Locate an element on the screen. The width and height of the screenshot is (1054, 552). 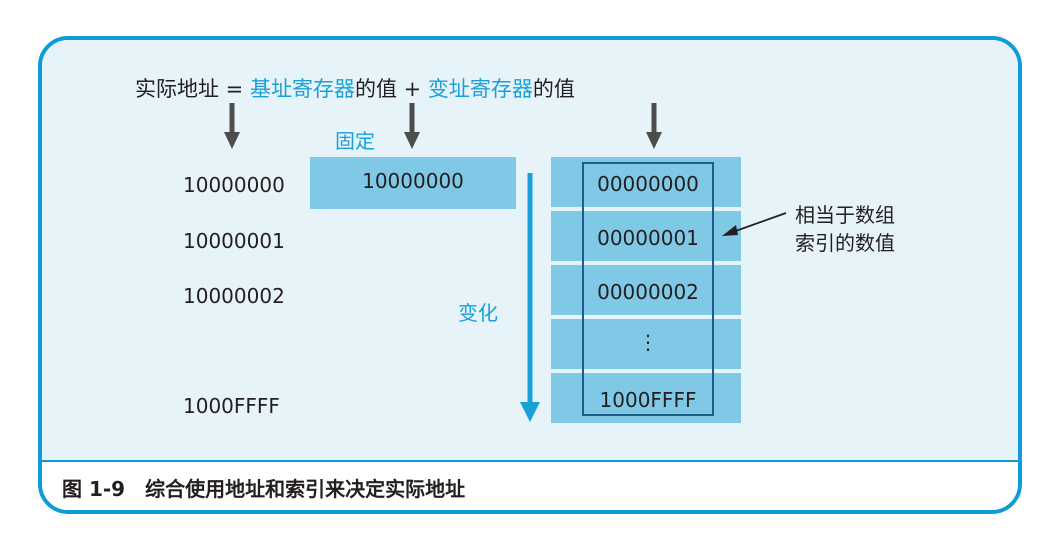
arrow-down-address is located at coordinates (232, 126).